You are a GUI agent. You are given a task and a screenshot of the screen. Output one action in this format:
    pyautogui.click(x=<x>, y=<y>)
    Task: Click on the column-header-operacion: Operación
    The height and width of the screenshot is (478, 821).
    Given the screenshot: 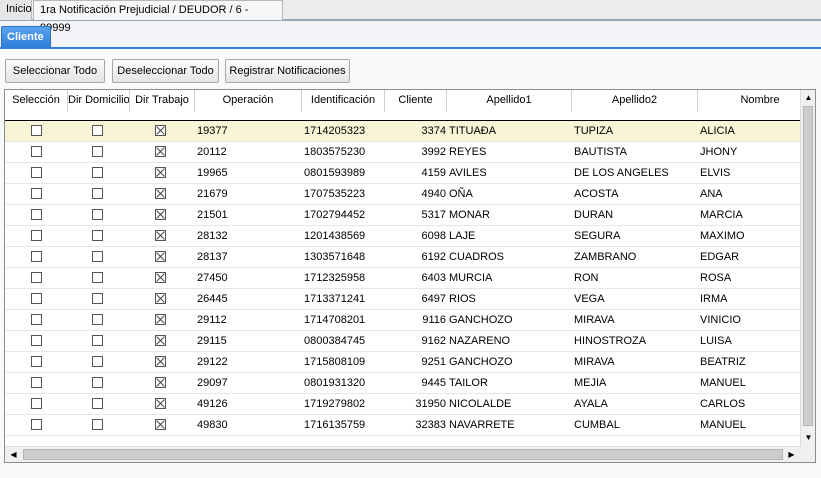 What is the action you would take?
    pyautogui.click(x=248, y=101)
    